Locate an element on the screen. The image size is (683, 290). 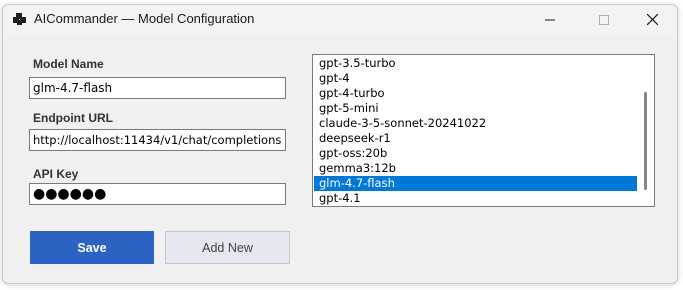
api-key-input: ●●●●●● is located at coordinates (157, 194).